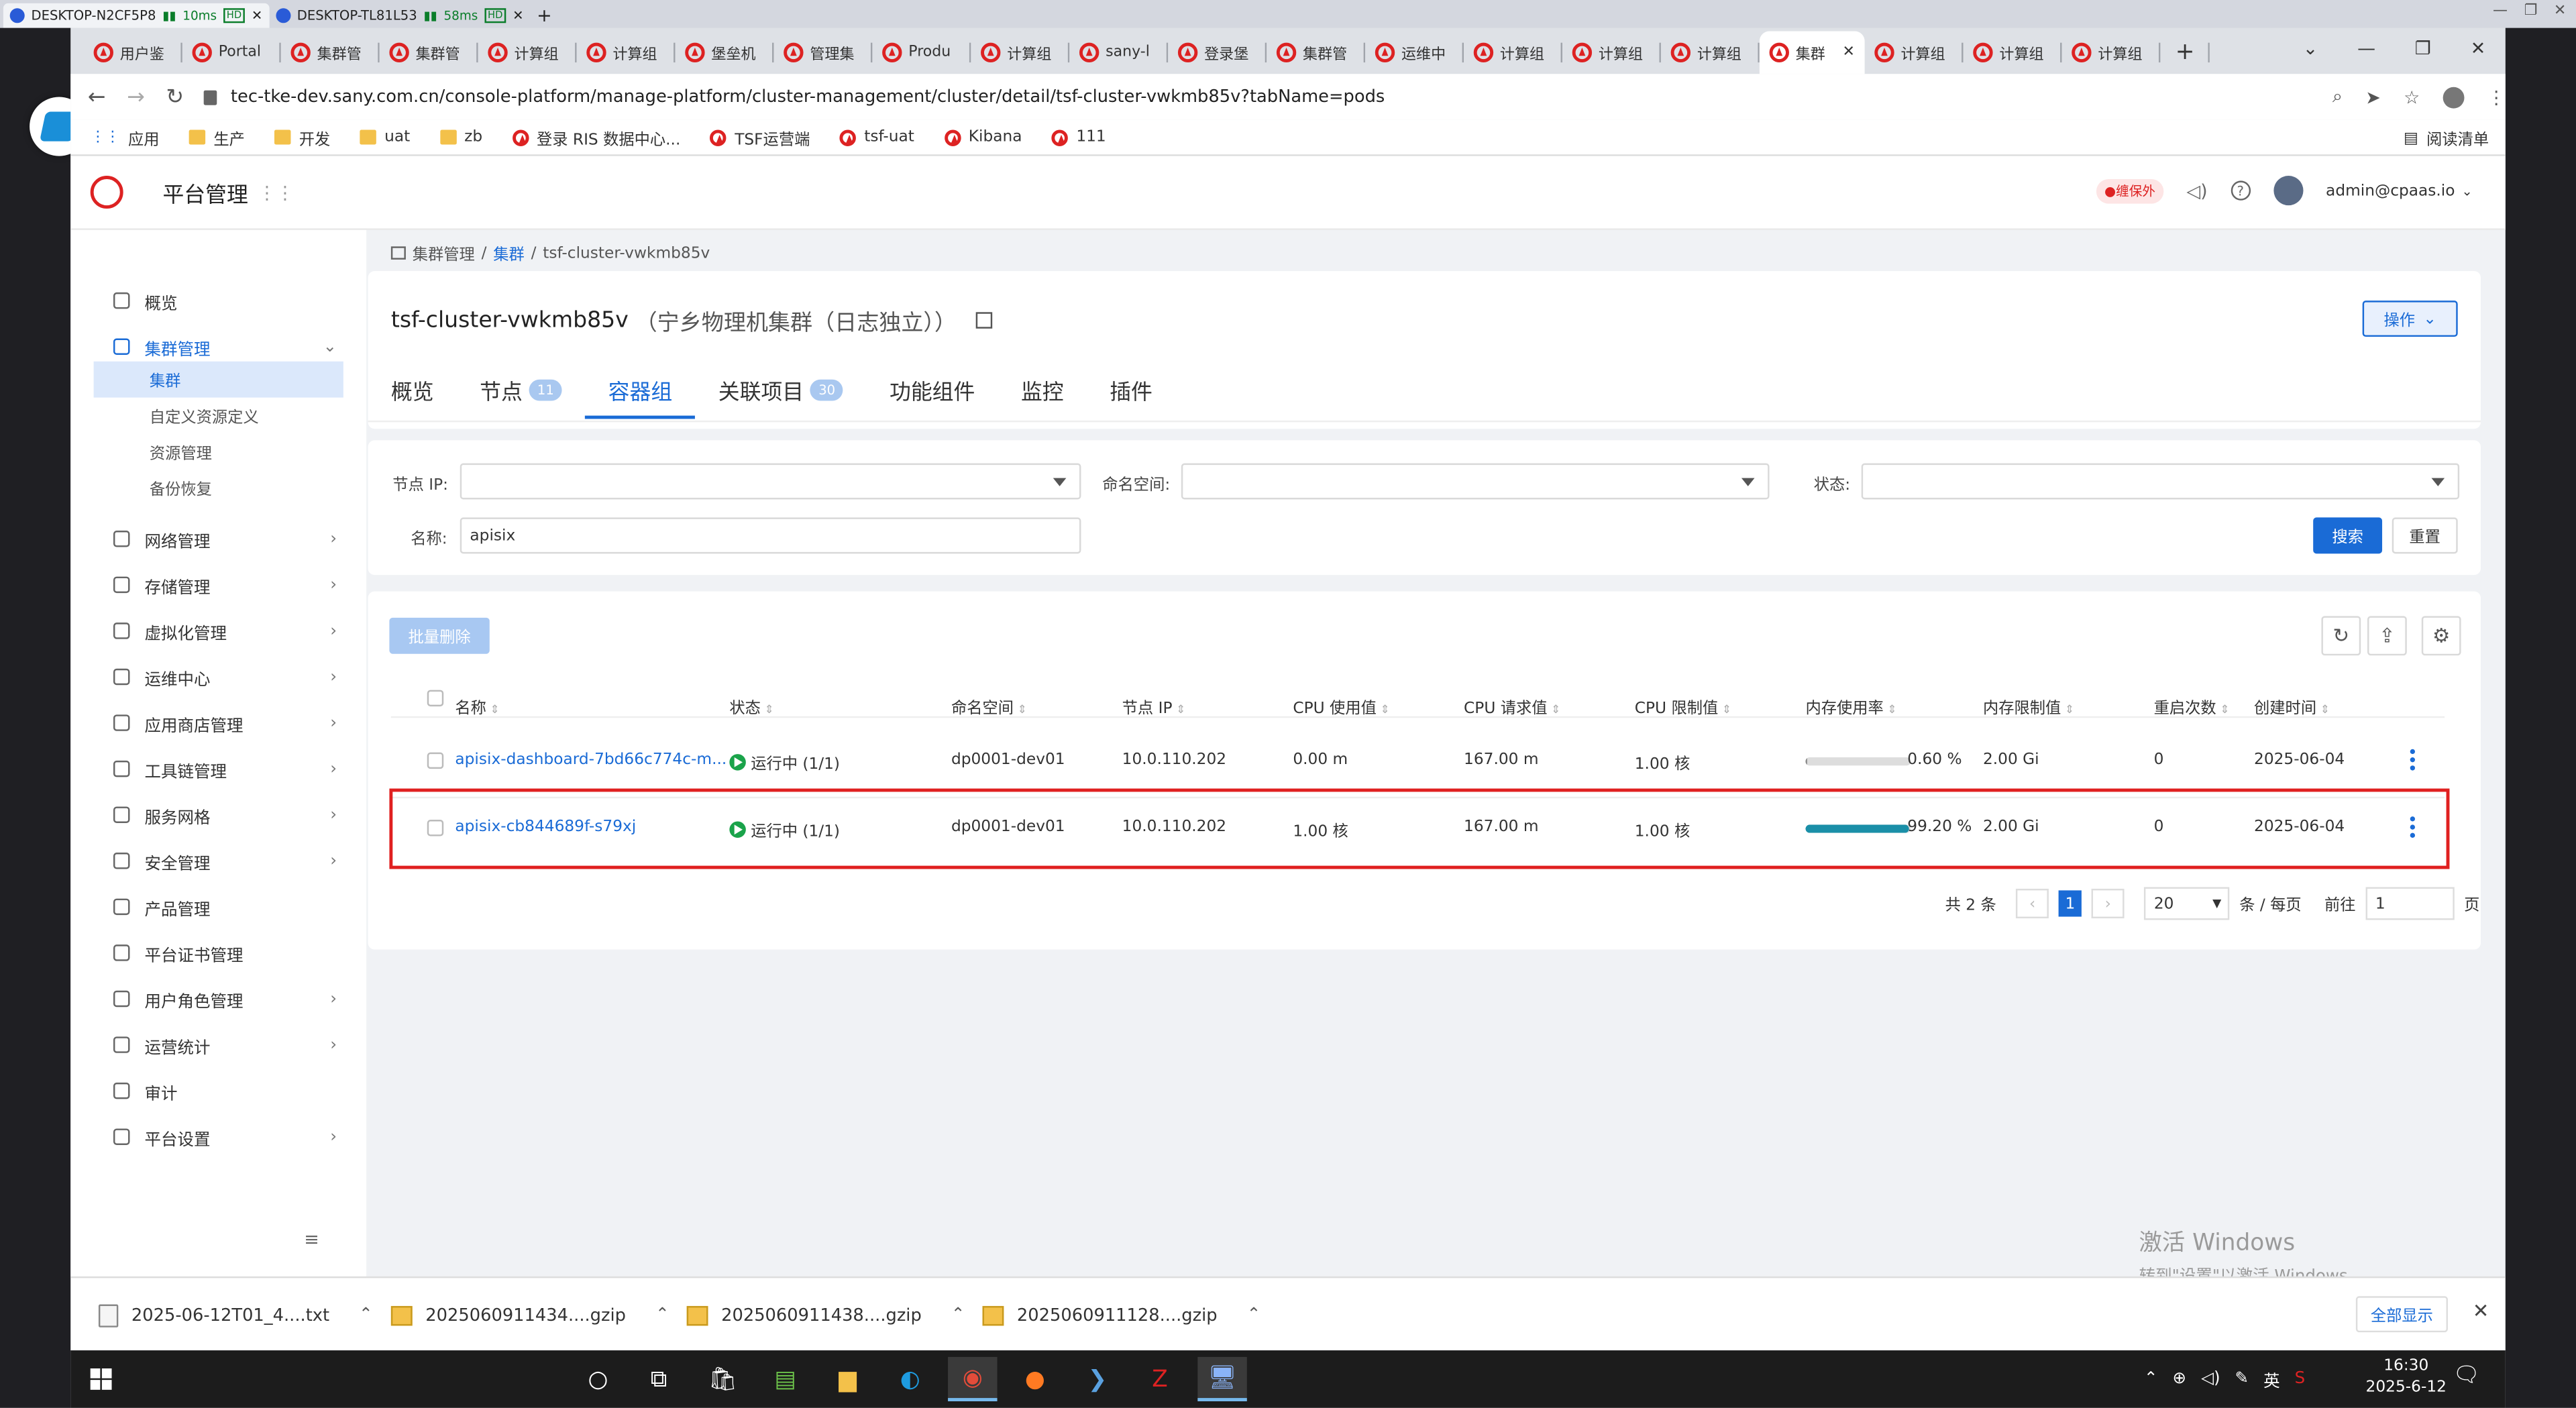 The image size is (2576, 1408). I want to click on cluster-tab: 节点 11, so click(521, 389).